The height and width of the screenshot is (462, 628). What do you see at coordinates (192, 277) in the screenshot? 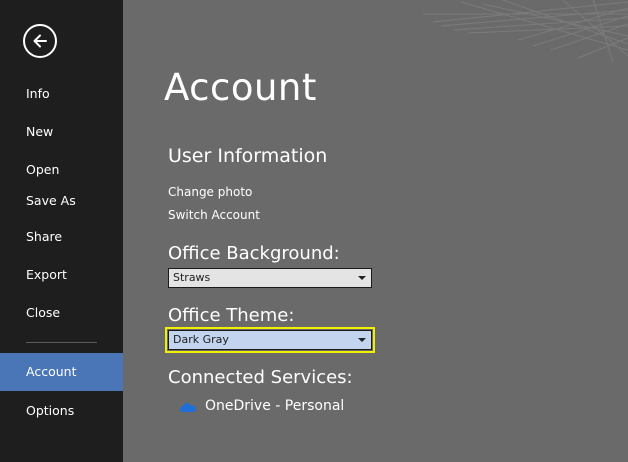
I see `office-background-value: Straws` at bounding box center [192, 277].